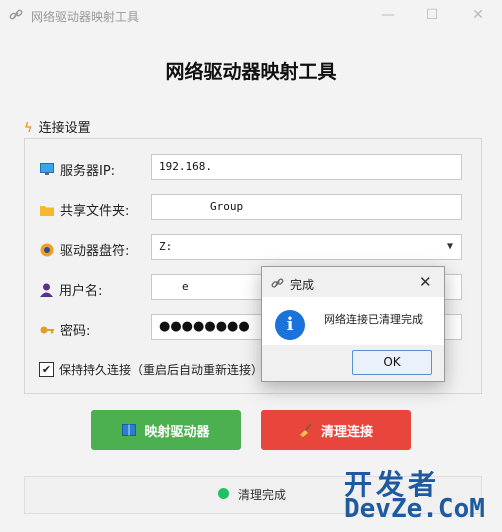 This screenshot has width=502, height=532. Describe the element at coordinates (306, 207) in the screenshot. I see `share-folder-input: Group` at that location.